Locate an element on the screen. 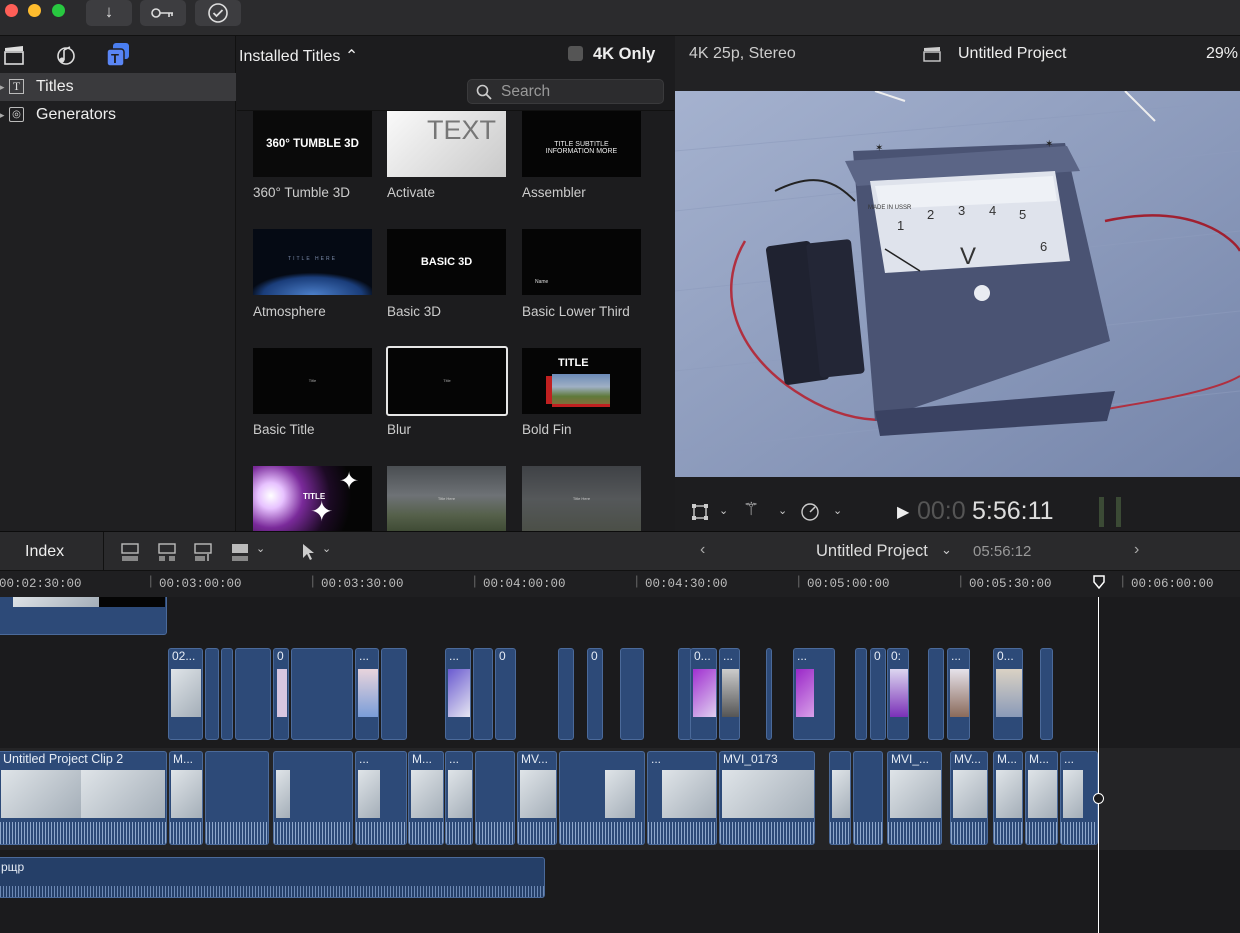  title-thumbnail: BASIC 3D is located at coordinates (446, 262).